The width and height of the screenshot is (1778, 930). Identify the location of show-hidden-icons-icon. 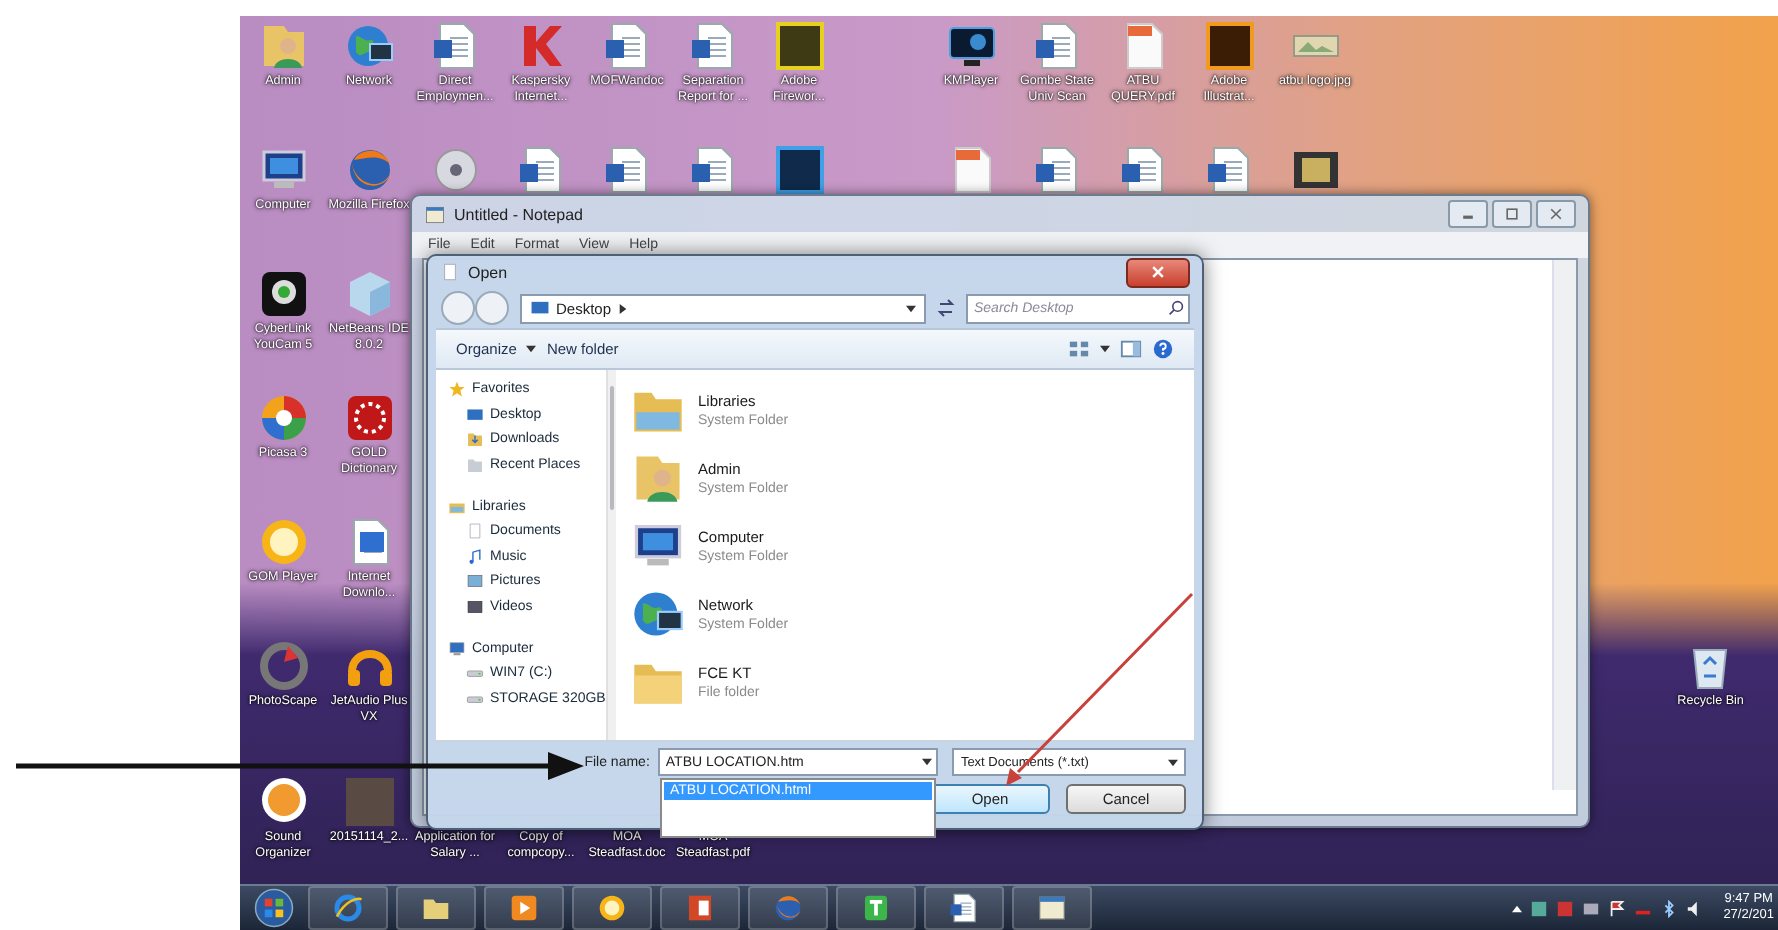
(1516, 908).